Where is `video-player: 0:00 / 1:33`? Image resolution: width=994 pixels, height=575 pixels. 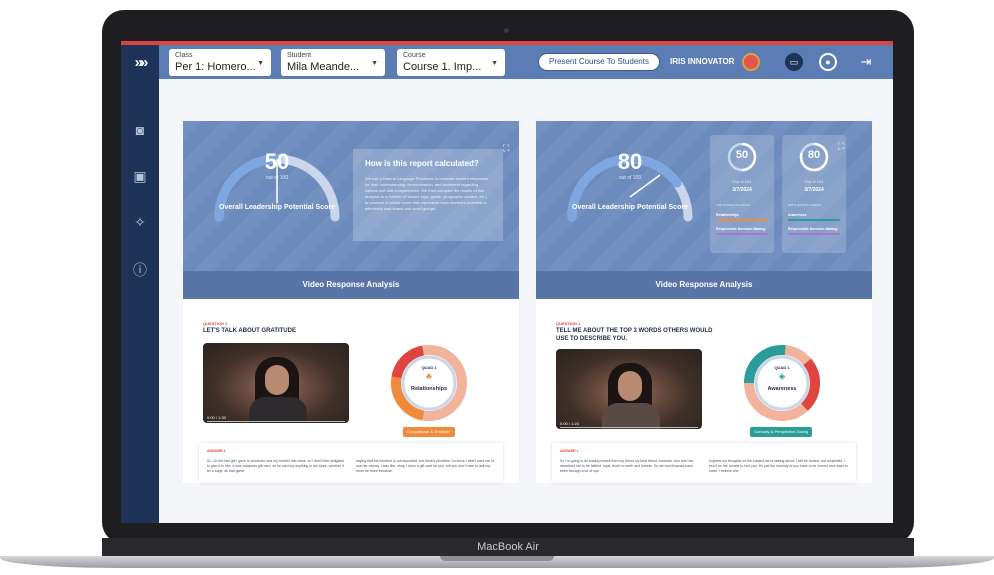
video-player: 0:00 / 1:33 is located at coordinates (276, 383).